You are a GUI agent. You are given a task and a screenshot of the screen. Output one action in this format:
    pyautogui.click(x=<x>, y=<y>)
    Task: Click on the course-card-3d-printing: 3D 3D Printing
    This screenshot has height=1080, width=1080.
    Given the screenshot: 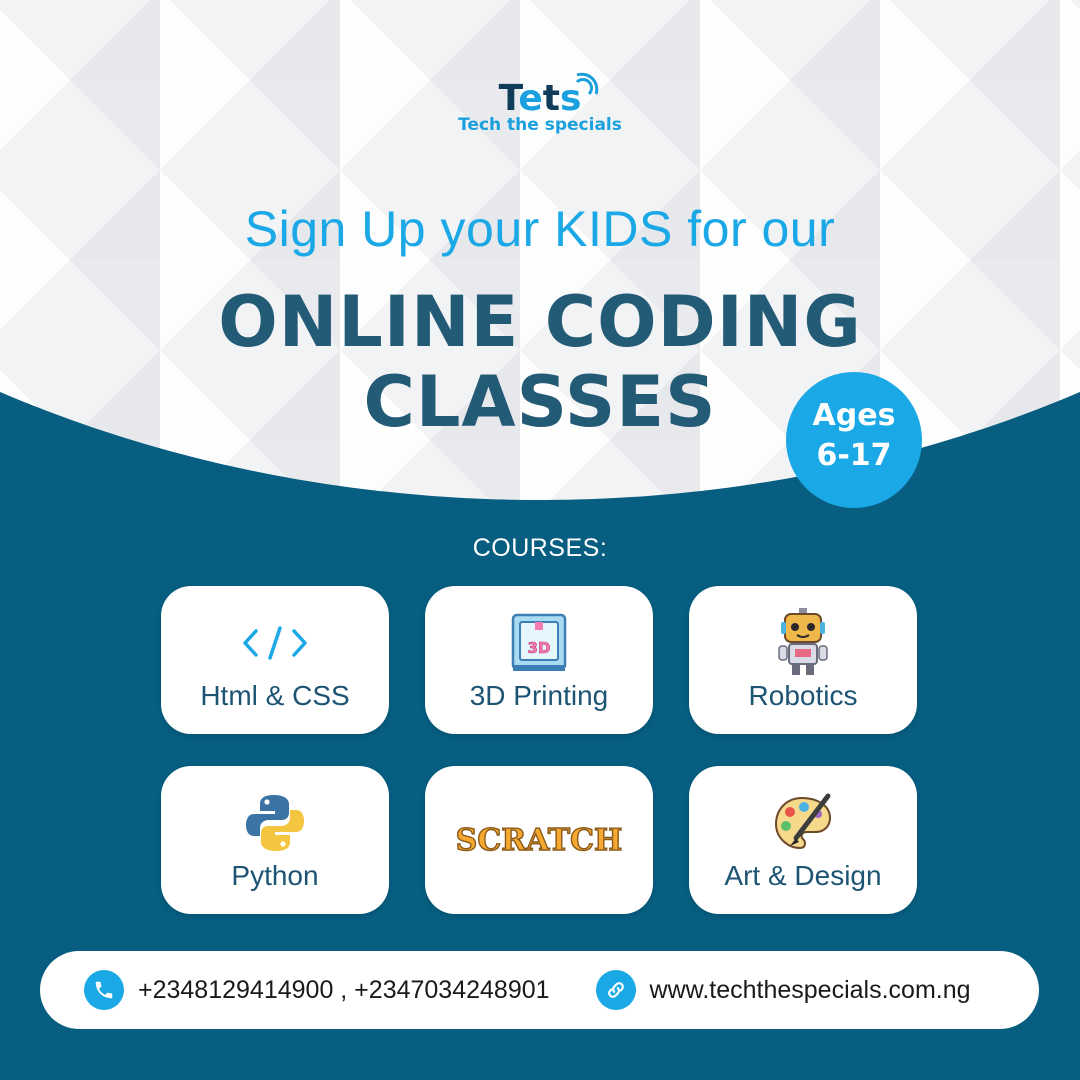 What is the action you would take?
    pyautogui.click(x=539, y=660)
    